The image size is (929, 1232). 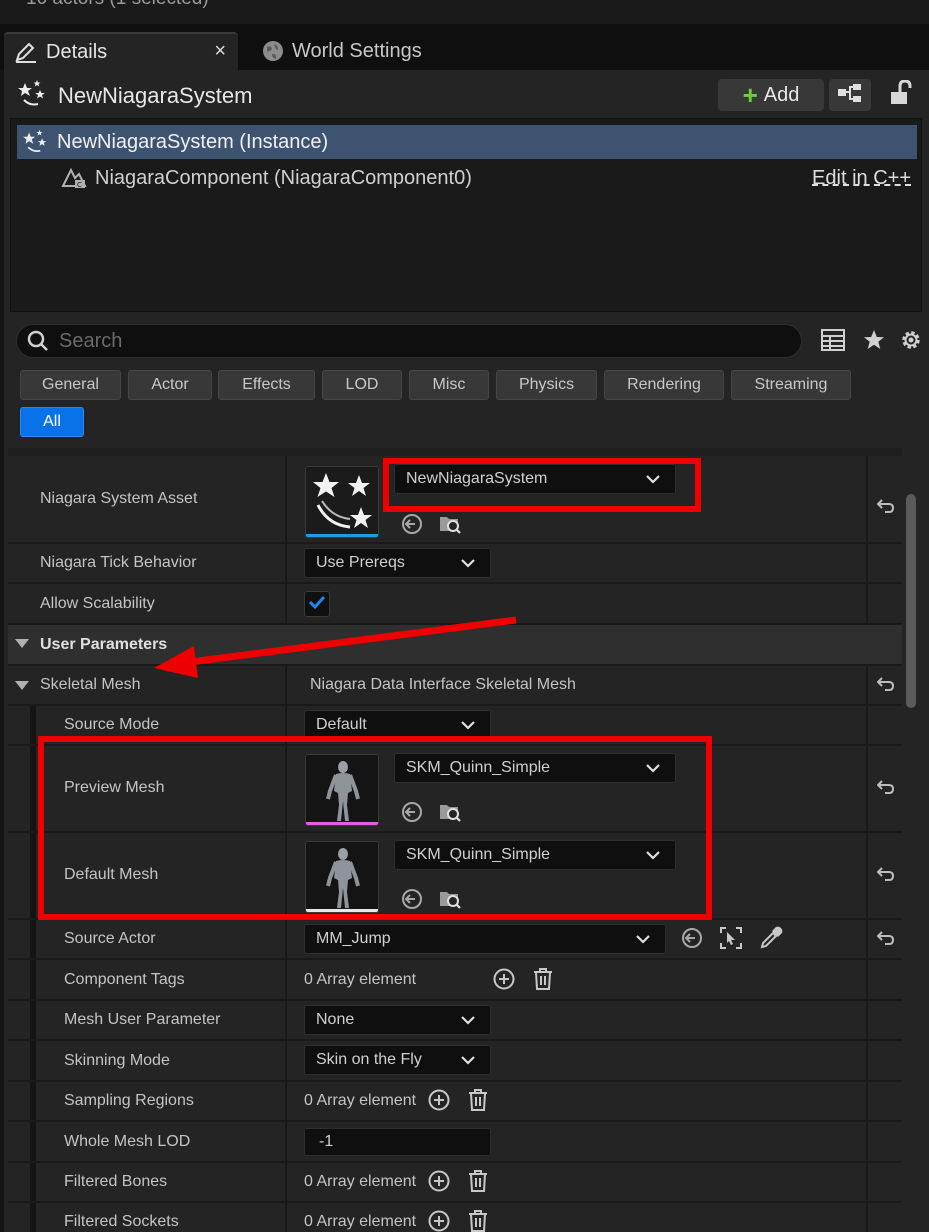 I want to click on settings-button, so click(x=911, y=342).